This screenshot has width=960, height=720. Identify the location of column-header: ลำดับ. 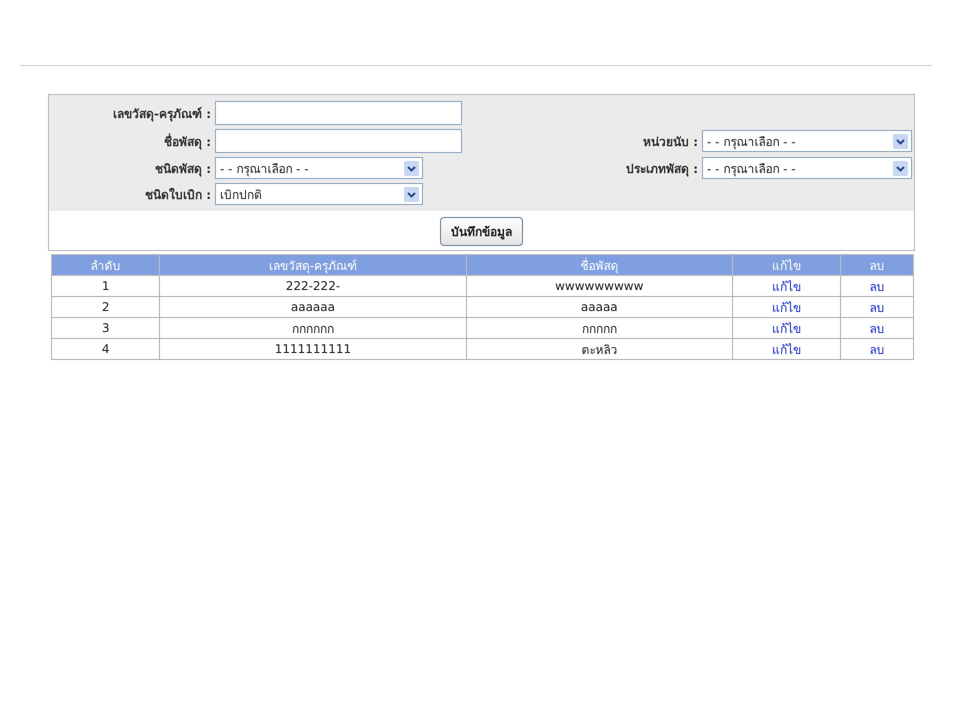
(106, 265).